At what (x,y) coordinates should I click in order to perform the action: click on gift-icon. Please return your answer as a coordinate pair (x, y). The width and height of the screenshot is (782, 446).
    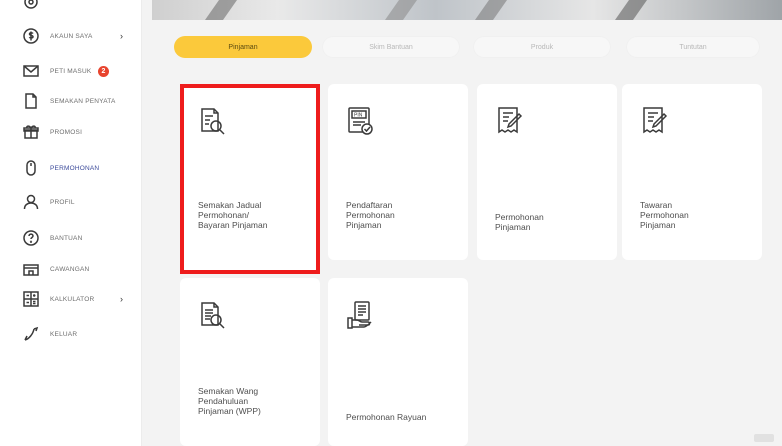
    Looking at the image, I should click on (31, 132).